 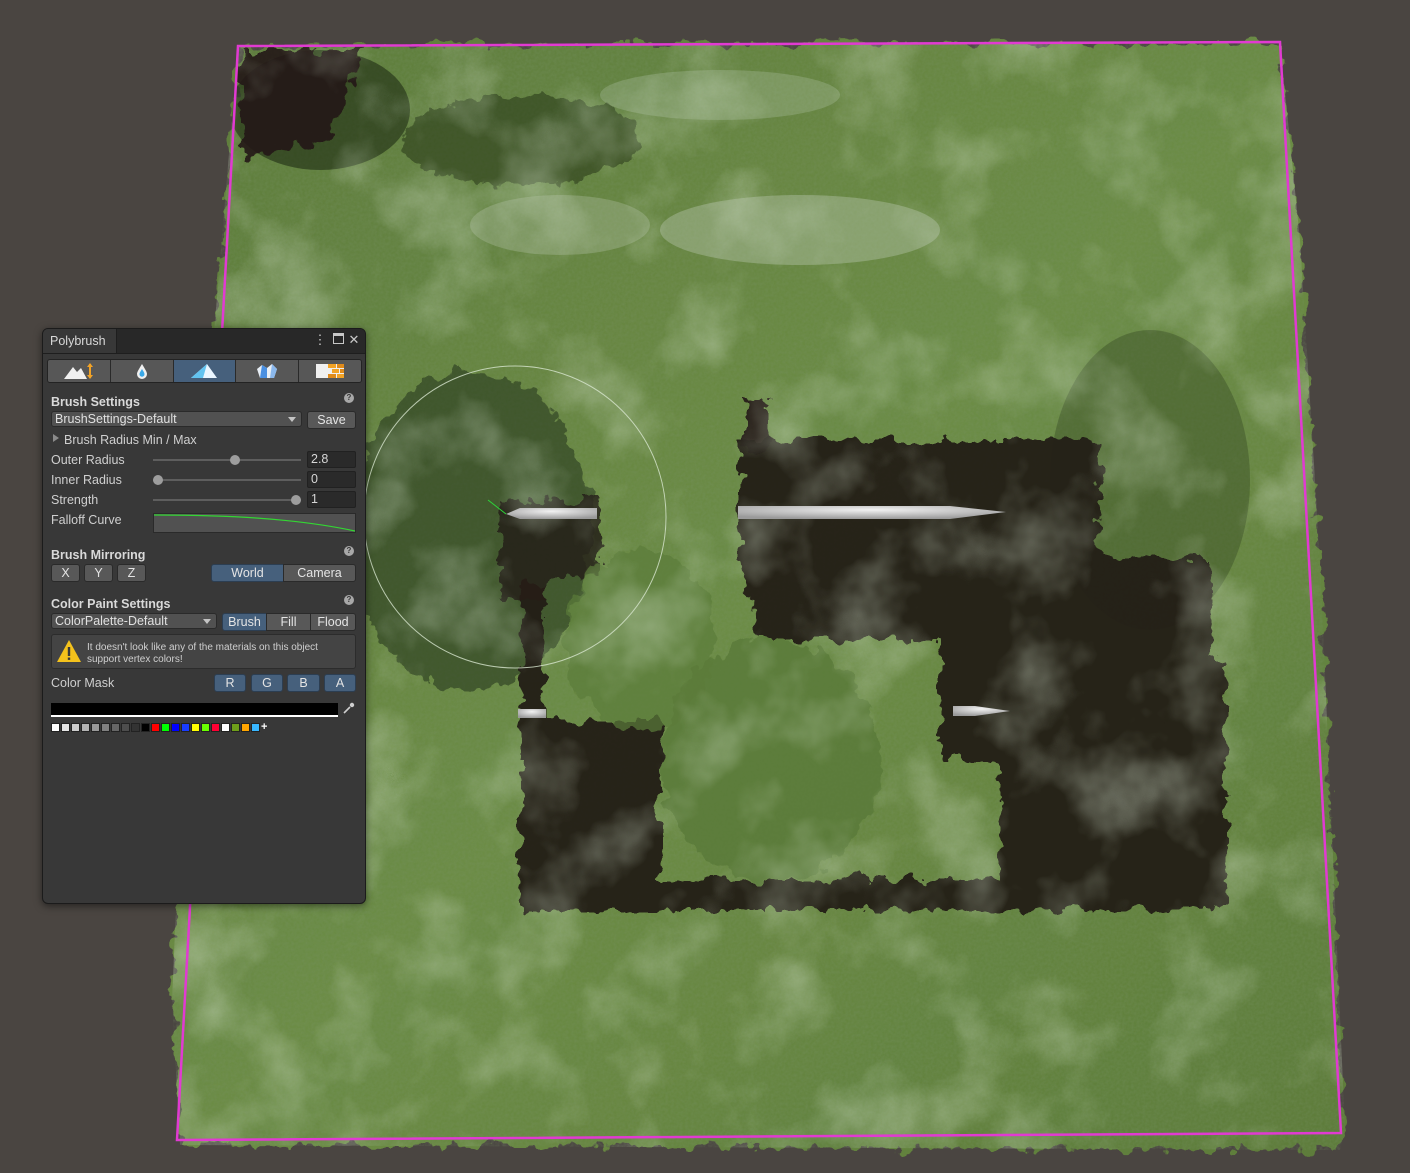 What do you see at coordinates (75, 500) in the screenshot?
I see `strength-label: Strength` at bounding box center [75, 500].